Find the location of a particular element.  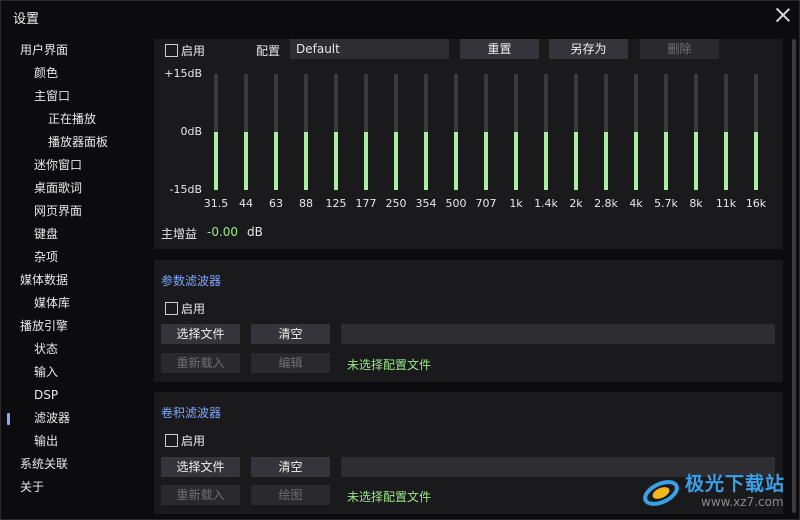

scrollbar is located at coordinates (794, 276).